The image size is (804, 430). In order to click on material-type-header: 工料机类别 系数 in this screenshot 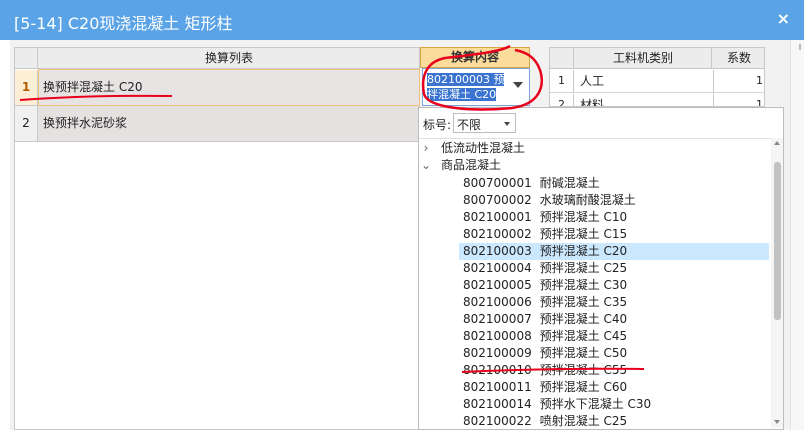, I will do `click(657, 58)`.